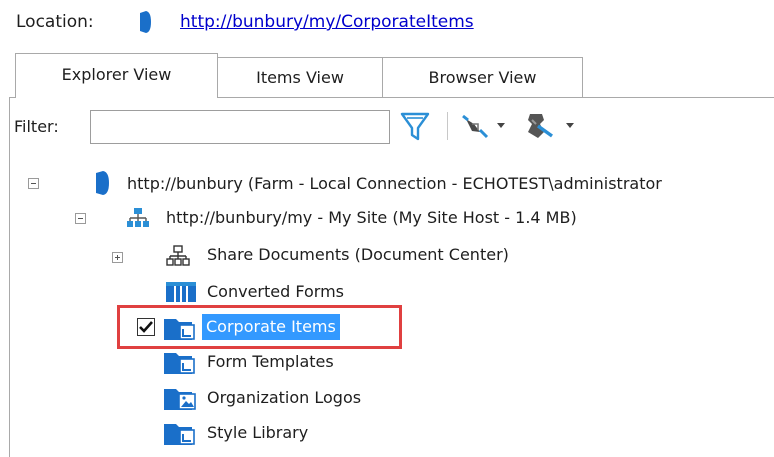  I want to click on tree-node-converted-forms: Converted Forms, so click(275, 292).